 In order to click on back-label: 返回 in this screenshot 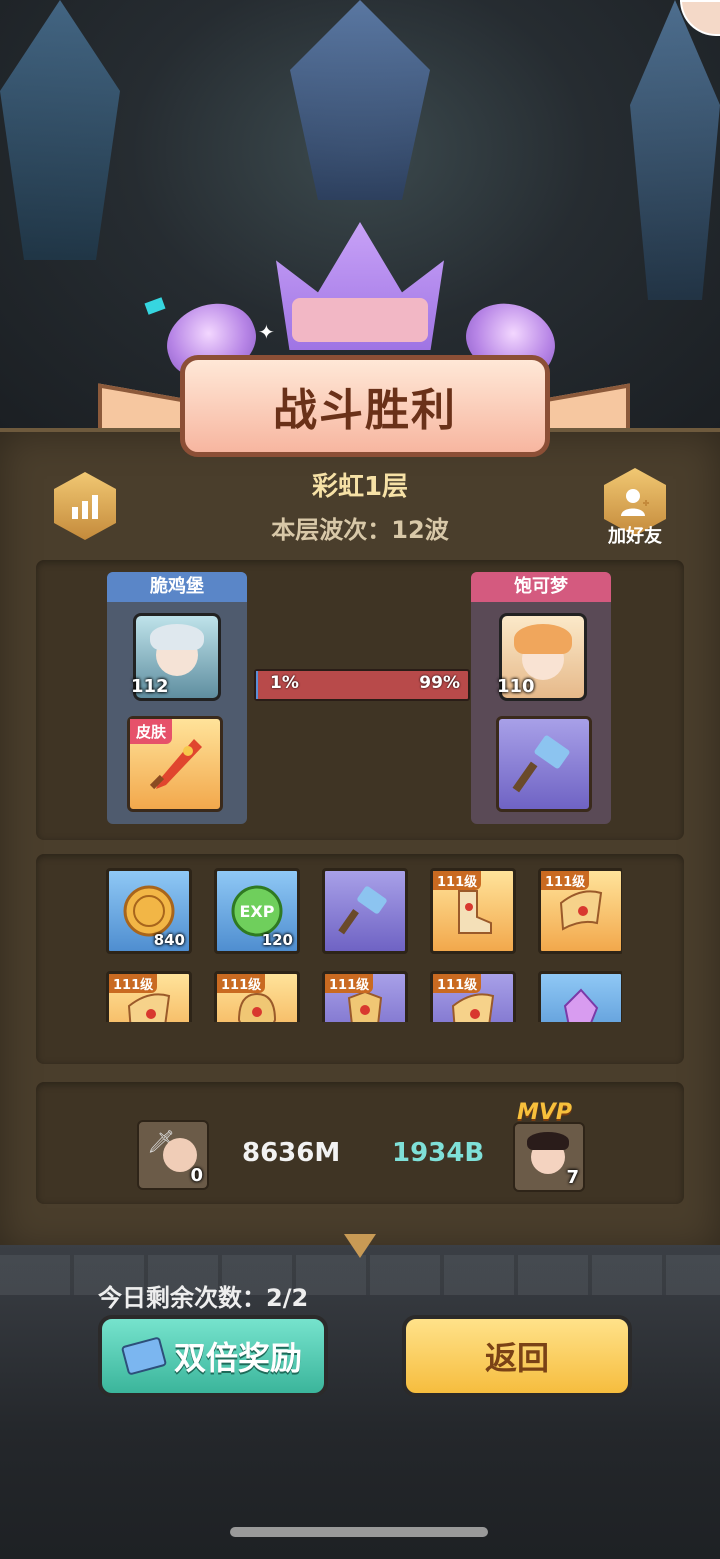, I will do `click(516, 1358)`.